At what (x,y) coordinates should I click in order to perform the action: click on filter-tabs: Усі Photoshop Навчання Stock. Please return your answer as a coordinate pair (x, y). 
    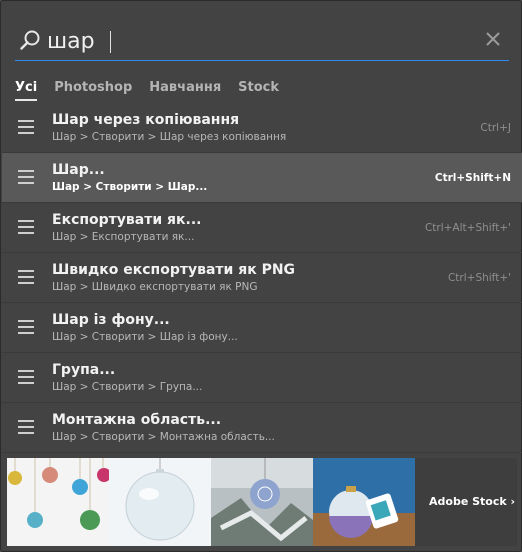
    Looking at the image, I should click on (155, 91).